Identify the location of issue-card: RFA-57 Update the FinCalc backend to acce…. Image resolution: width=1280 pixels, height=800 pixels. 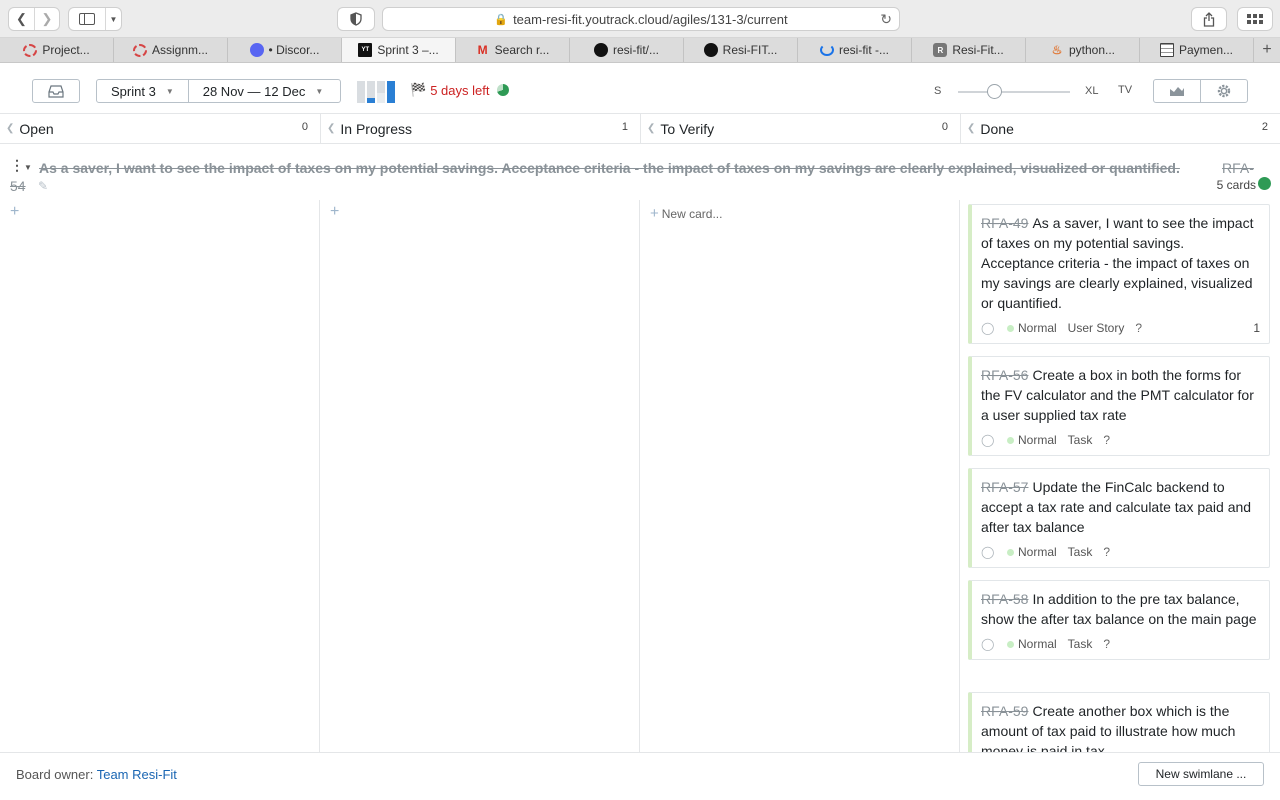
(1119, 518).